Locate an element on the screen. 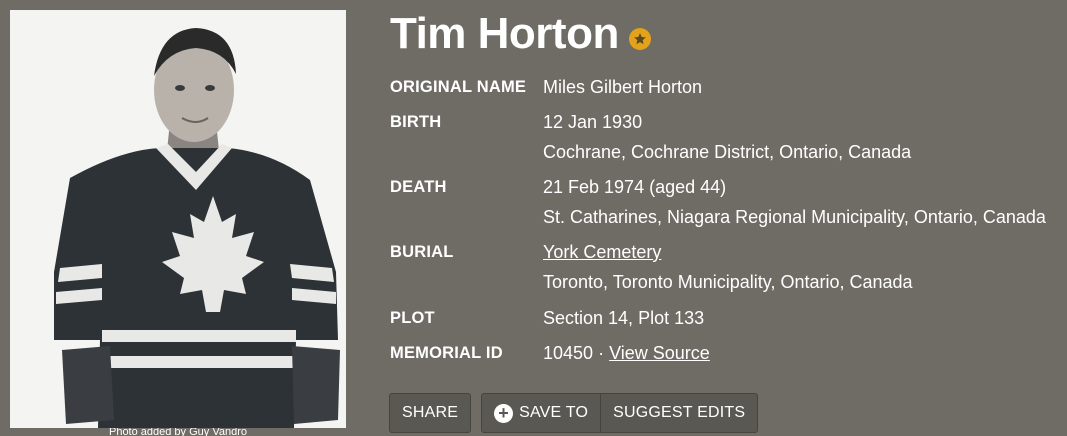 Image resolution: width=1067 pixels, height=436 pixels. name-header: Tim Horton is located at coordinates (520, 34).